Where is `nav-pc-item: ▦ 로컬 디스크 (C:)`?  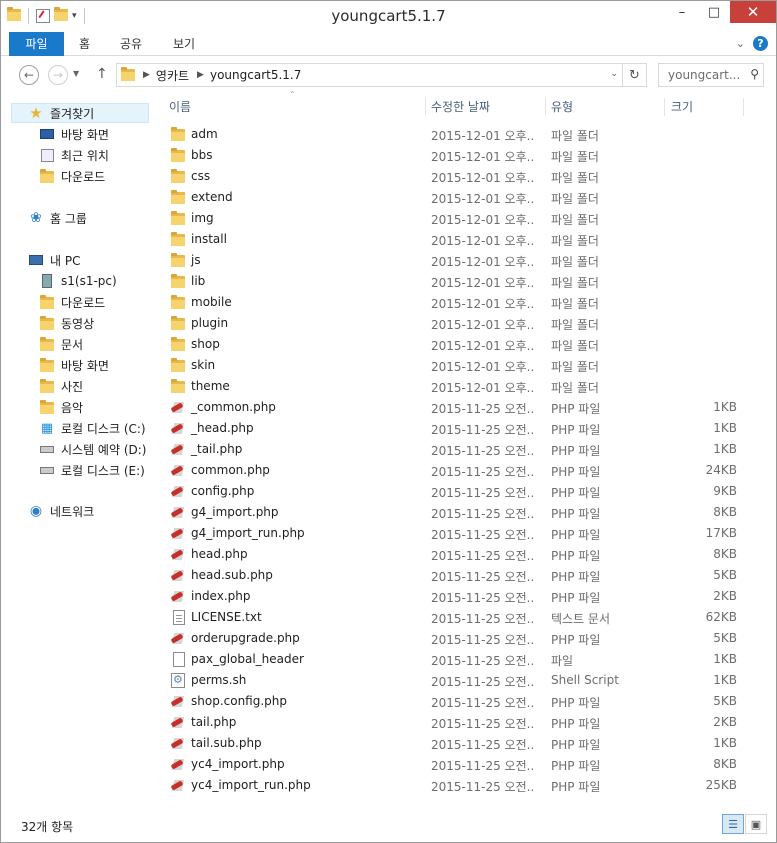 nav-pc-item: ▦ 로컬 디스크 (C:) is located at coordinates (92, 428).